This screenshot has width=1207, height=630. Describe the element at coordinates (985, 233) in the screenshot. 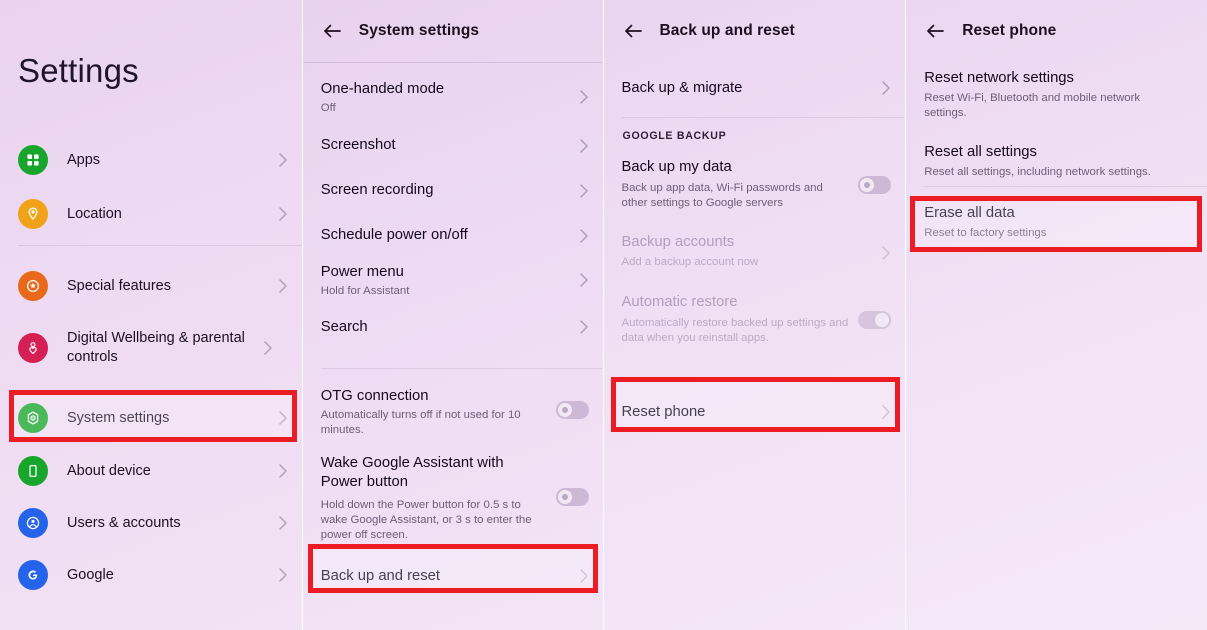

I see `list-item-subtitle: Reset to factory settings` at that location.